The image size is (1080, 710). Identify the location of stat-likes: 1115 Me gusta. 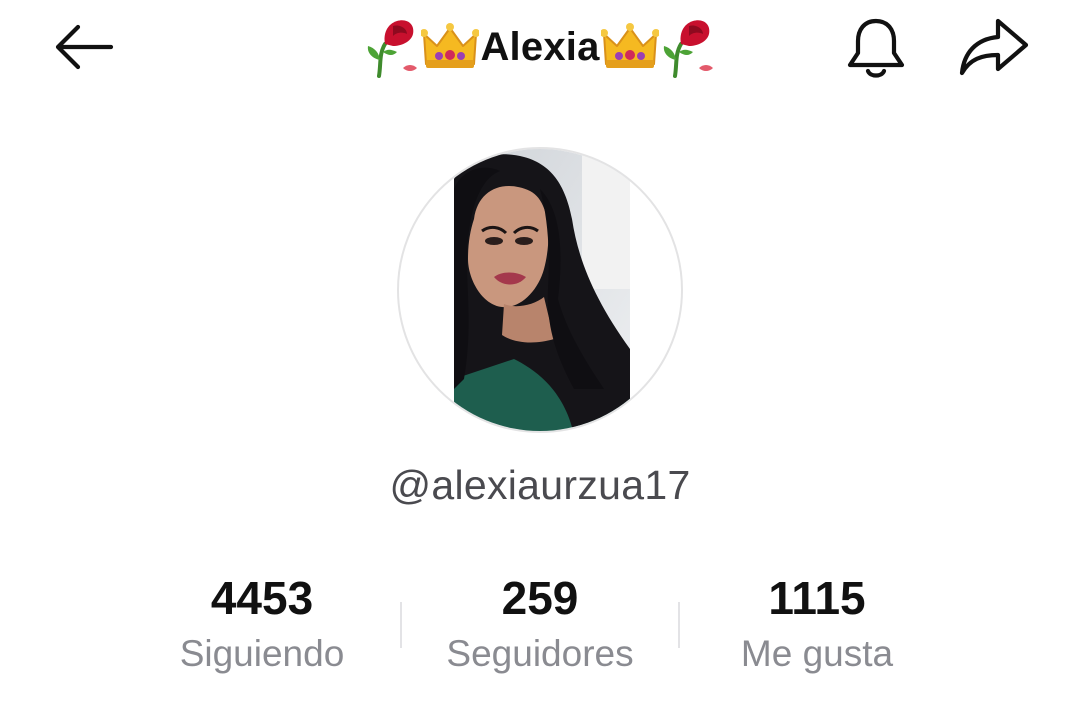
(817, 623).